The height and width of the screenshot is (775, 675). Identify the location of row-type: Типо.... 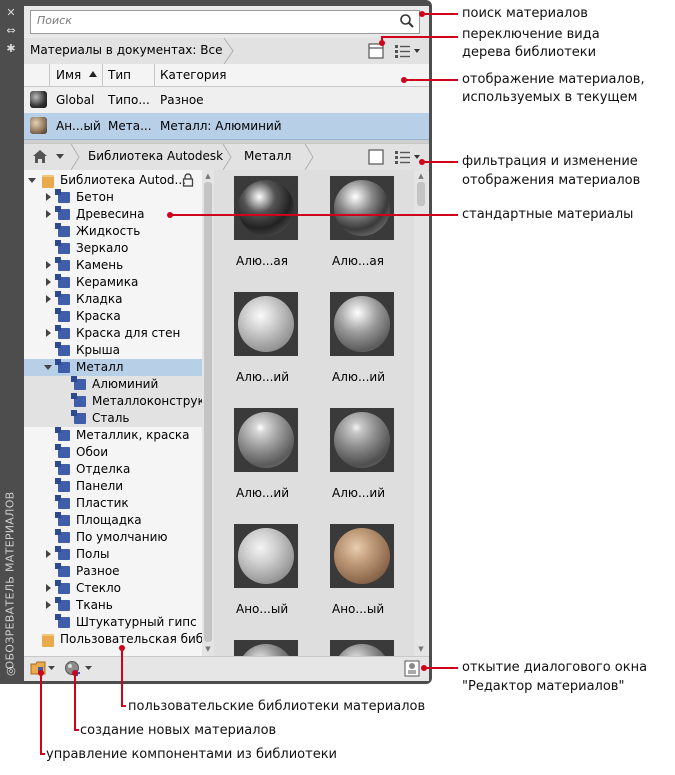
(129, 100).